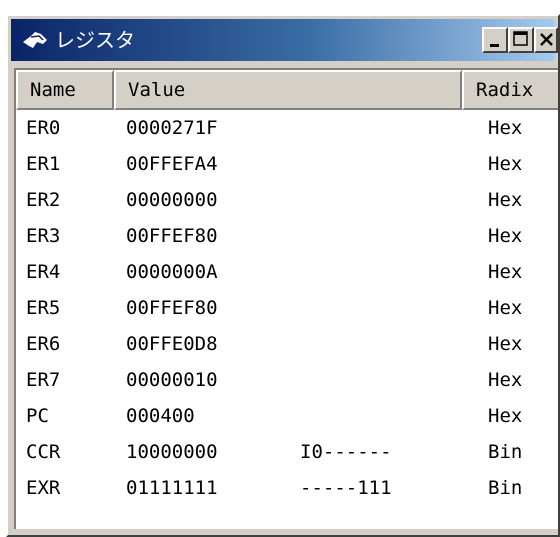 This screenshot has height=537, width=560. I want to click on register-value: 00000010, so click(172, 380).